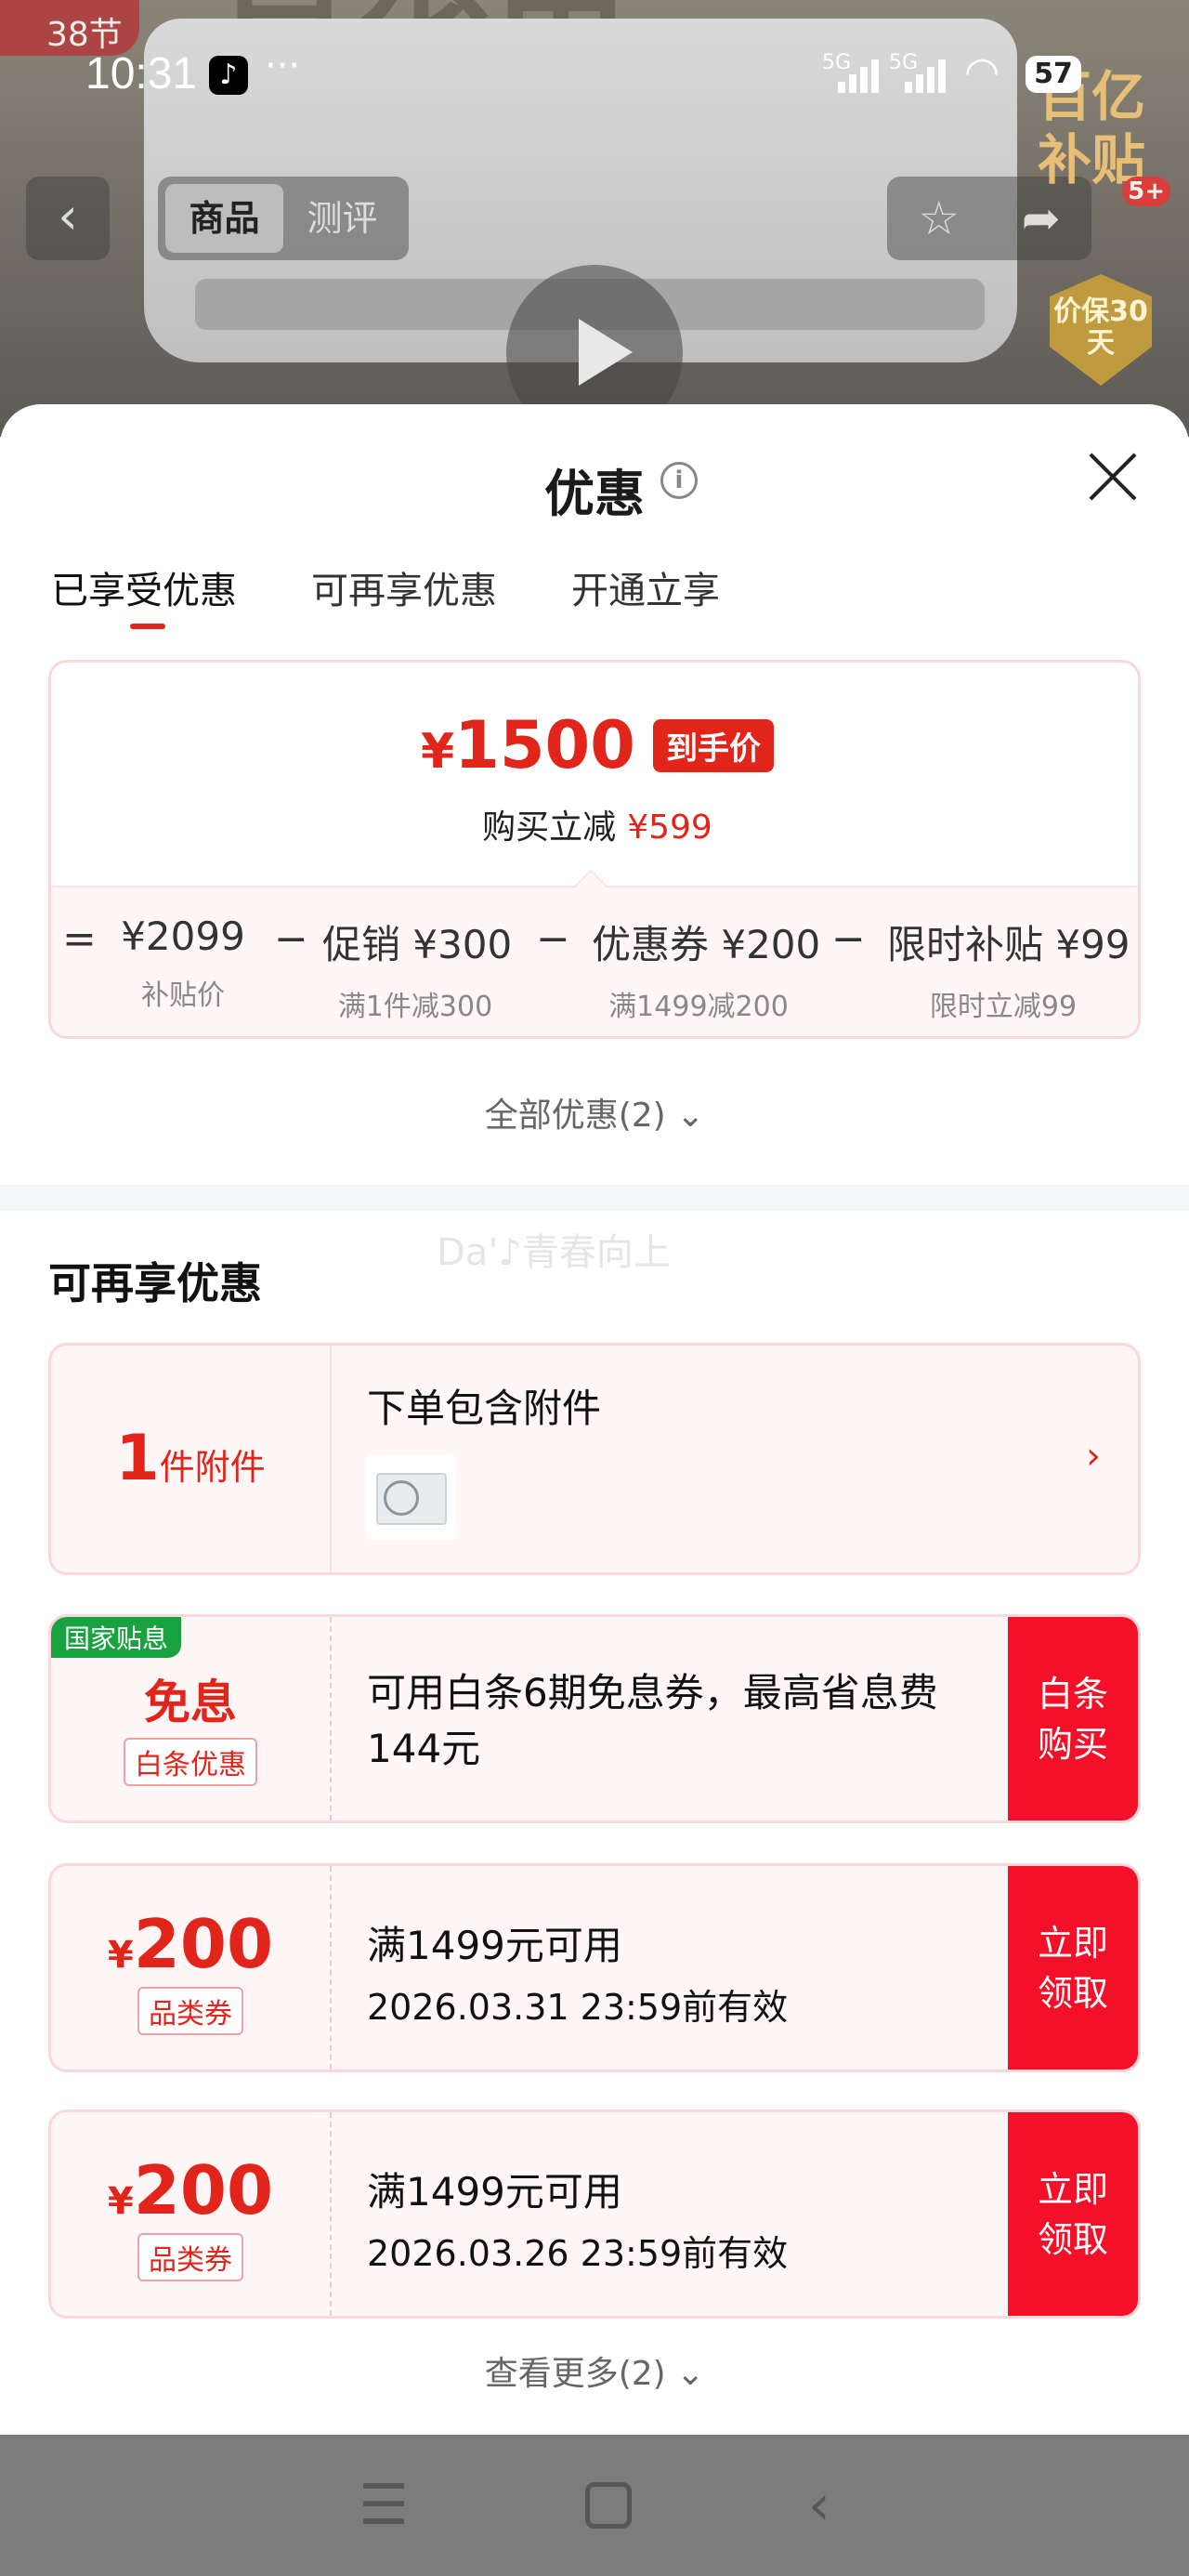  Describe the element at coordinates (384, 2505) in the screenshot. I see `menu-icon: ☰` at that location.